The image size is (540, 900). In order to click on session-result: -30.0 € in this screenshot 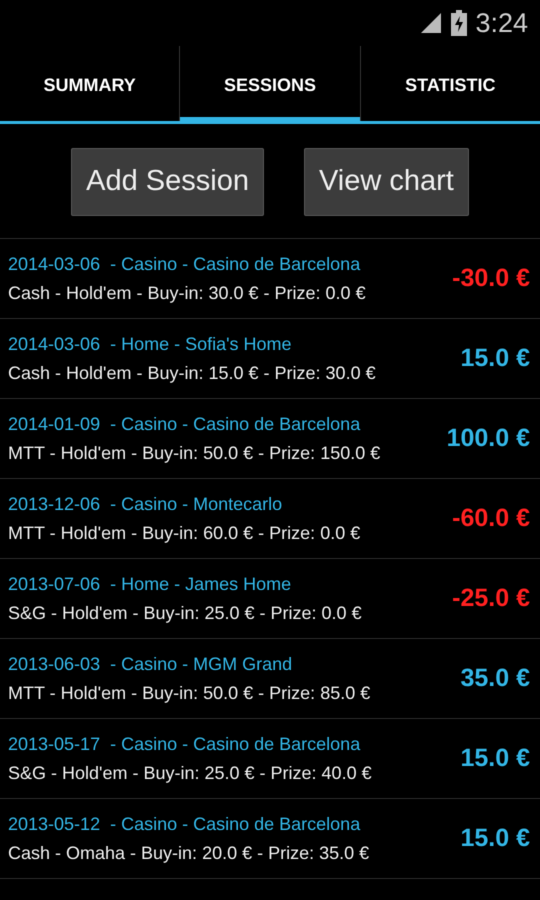, I will do `click(491, 278)`.